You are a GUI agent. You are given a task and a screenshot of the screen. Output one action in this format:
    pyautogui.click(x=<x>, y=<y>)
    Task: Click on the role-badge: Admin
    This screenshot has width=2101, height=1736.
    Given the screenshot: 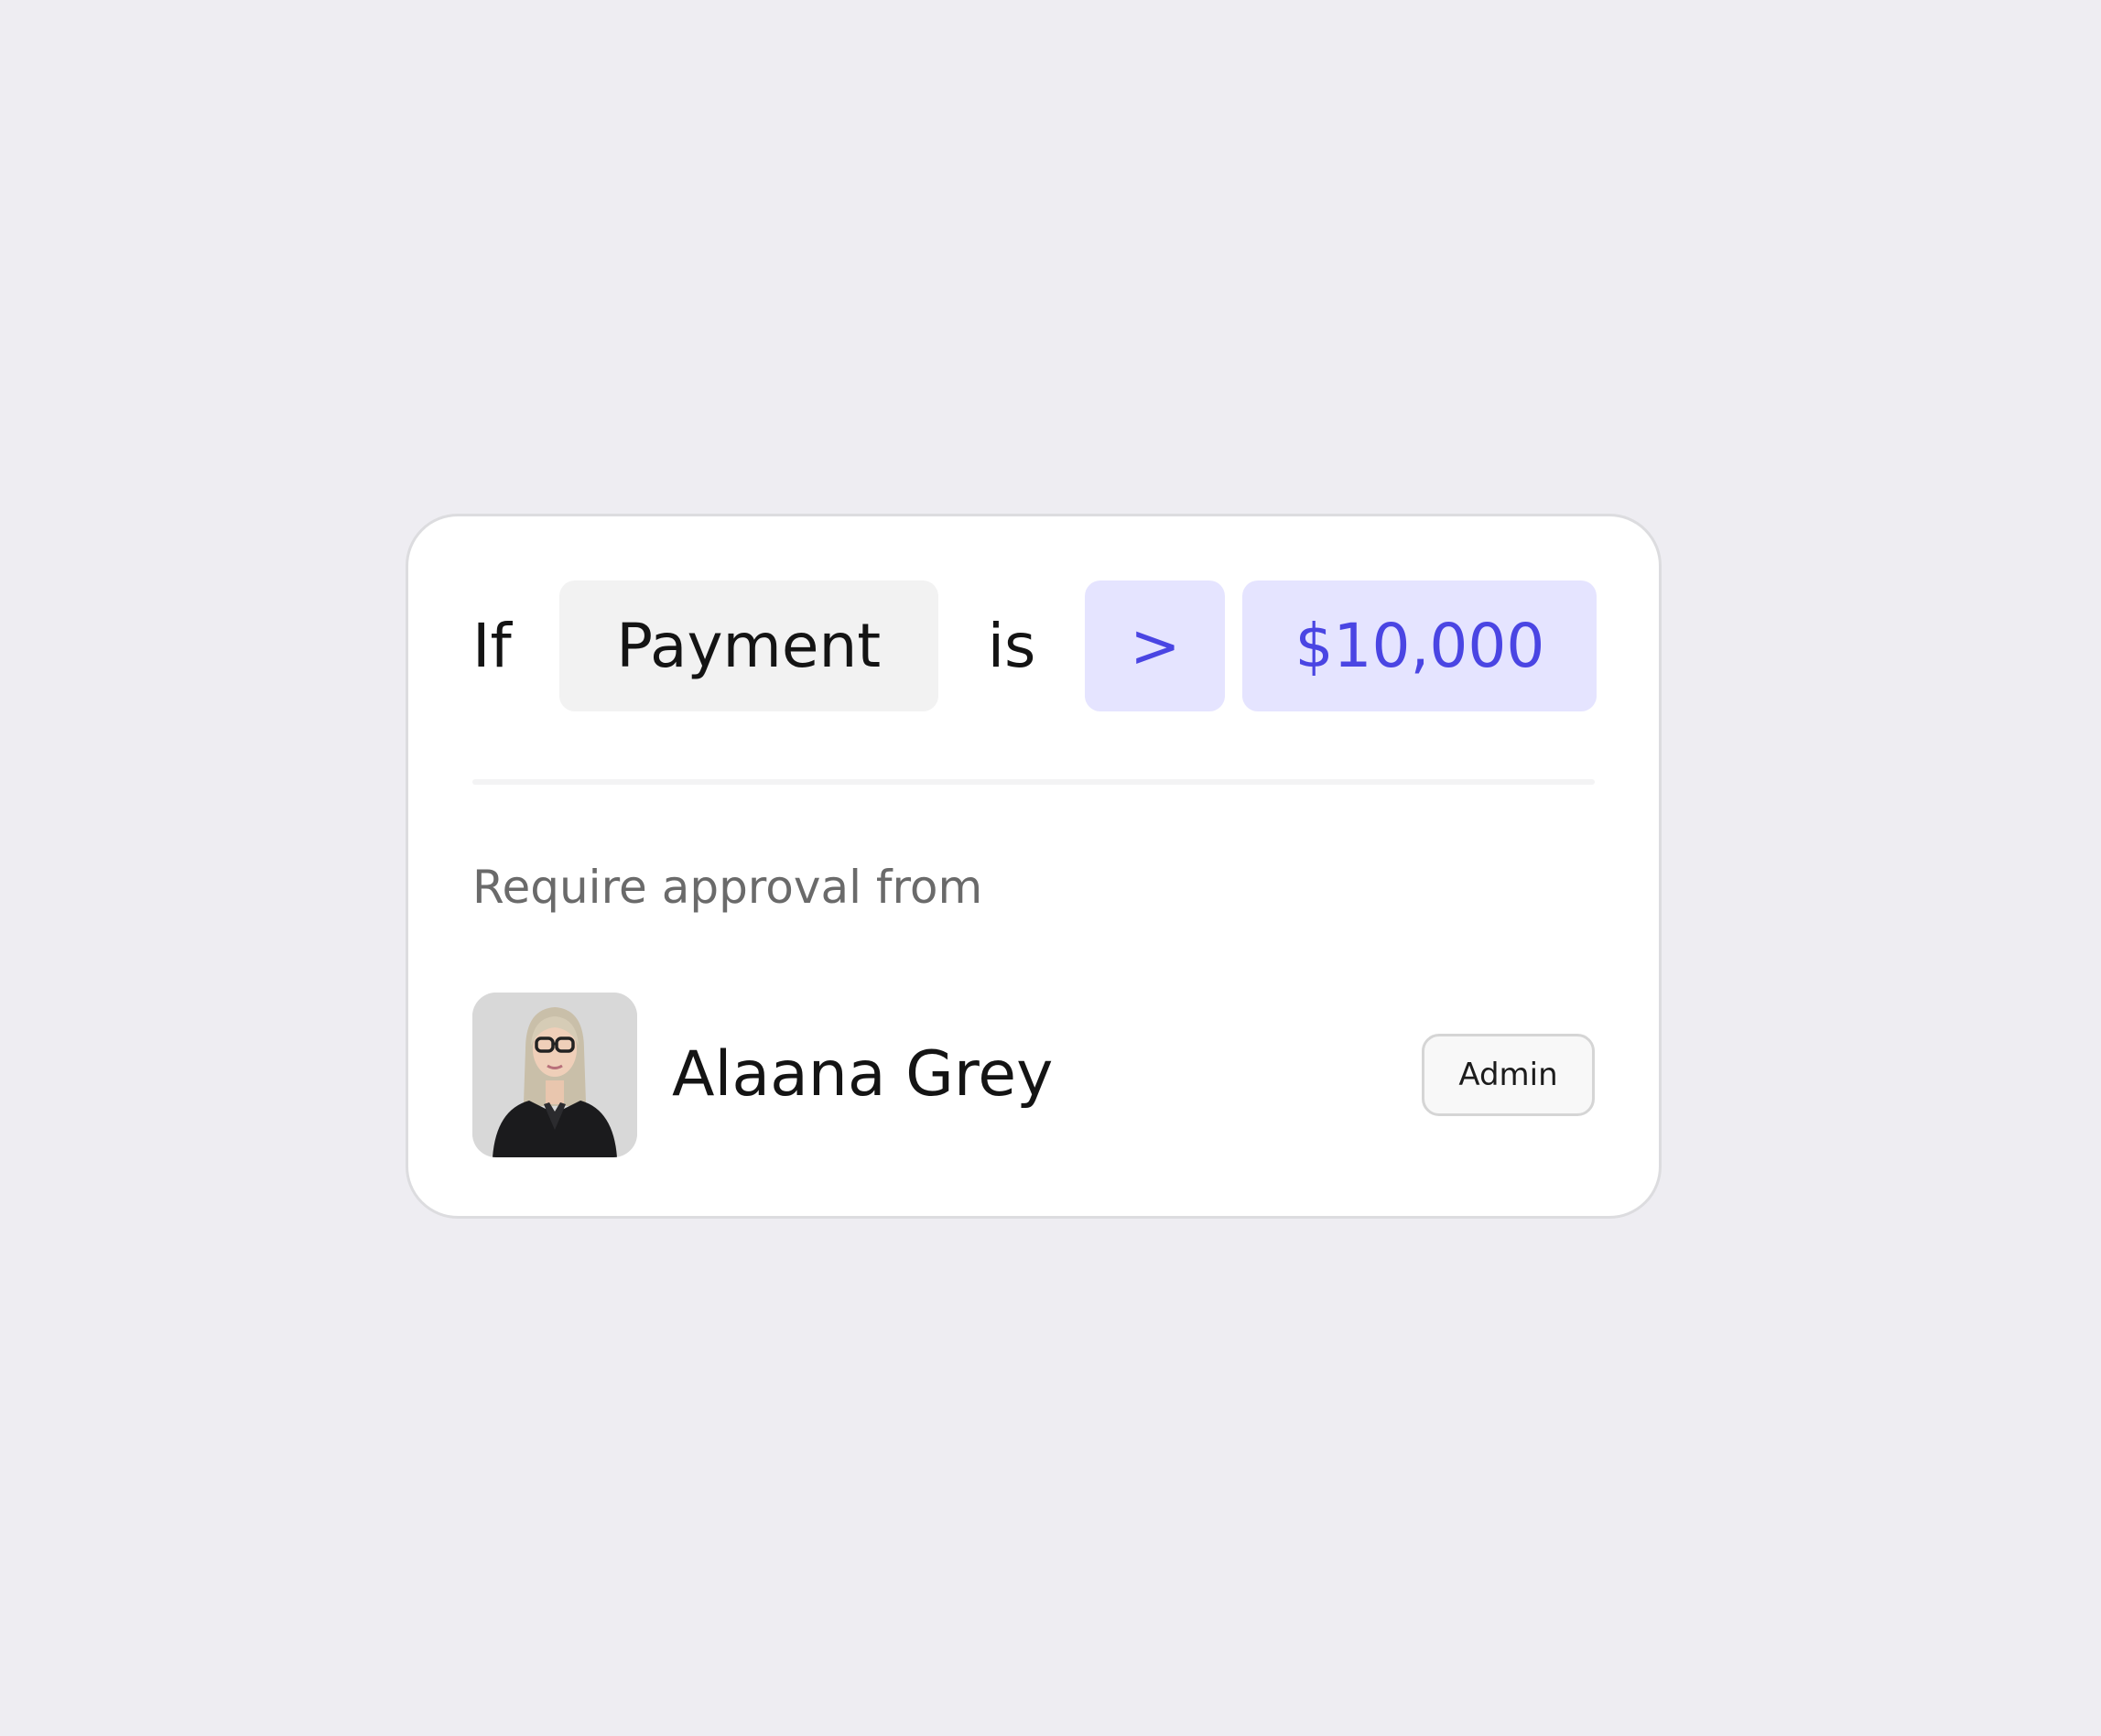 What is the action you would take?
    pyautogui.click(x=1509, y=1075)
    